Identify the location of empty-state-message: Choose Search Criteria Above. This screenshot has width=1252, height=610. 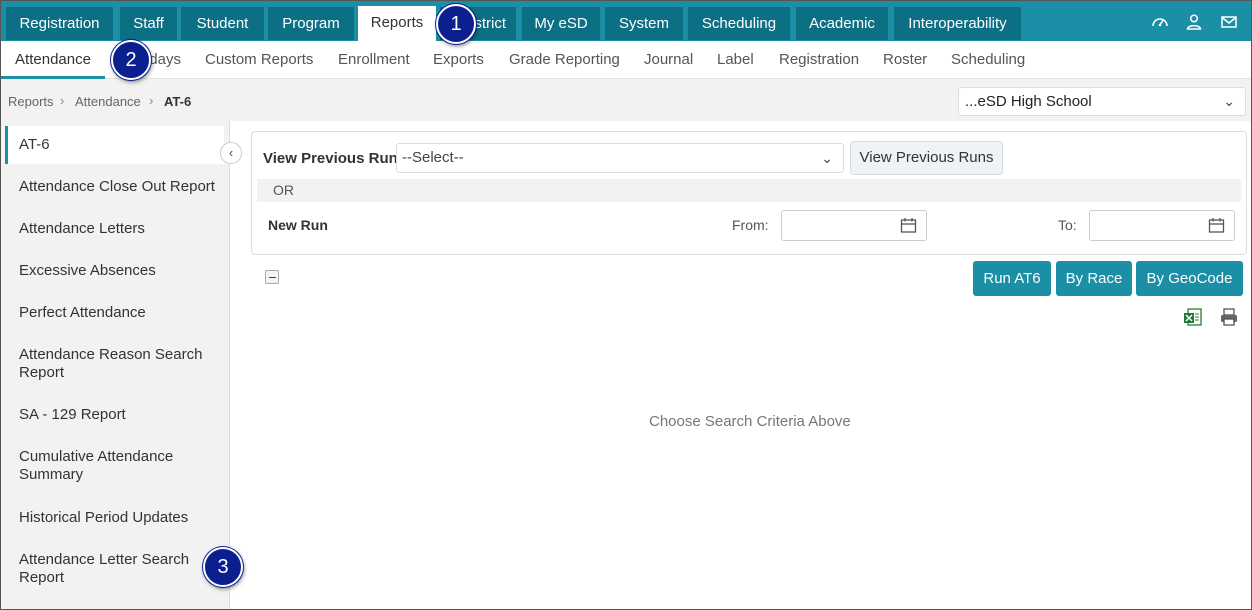
(750, 421).